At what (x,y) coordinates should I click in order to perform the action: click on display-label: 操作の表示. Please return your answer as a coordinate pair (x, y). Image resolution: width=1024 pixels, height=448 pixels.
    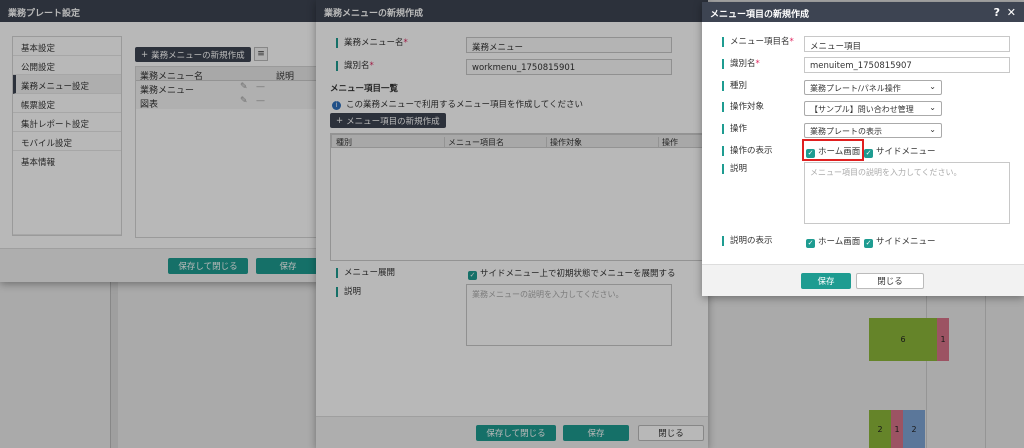
    Looking at the image, I should click on (747, 151).